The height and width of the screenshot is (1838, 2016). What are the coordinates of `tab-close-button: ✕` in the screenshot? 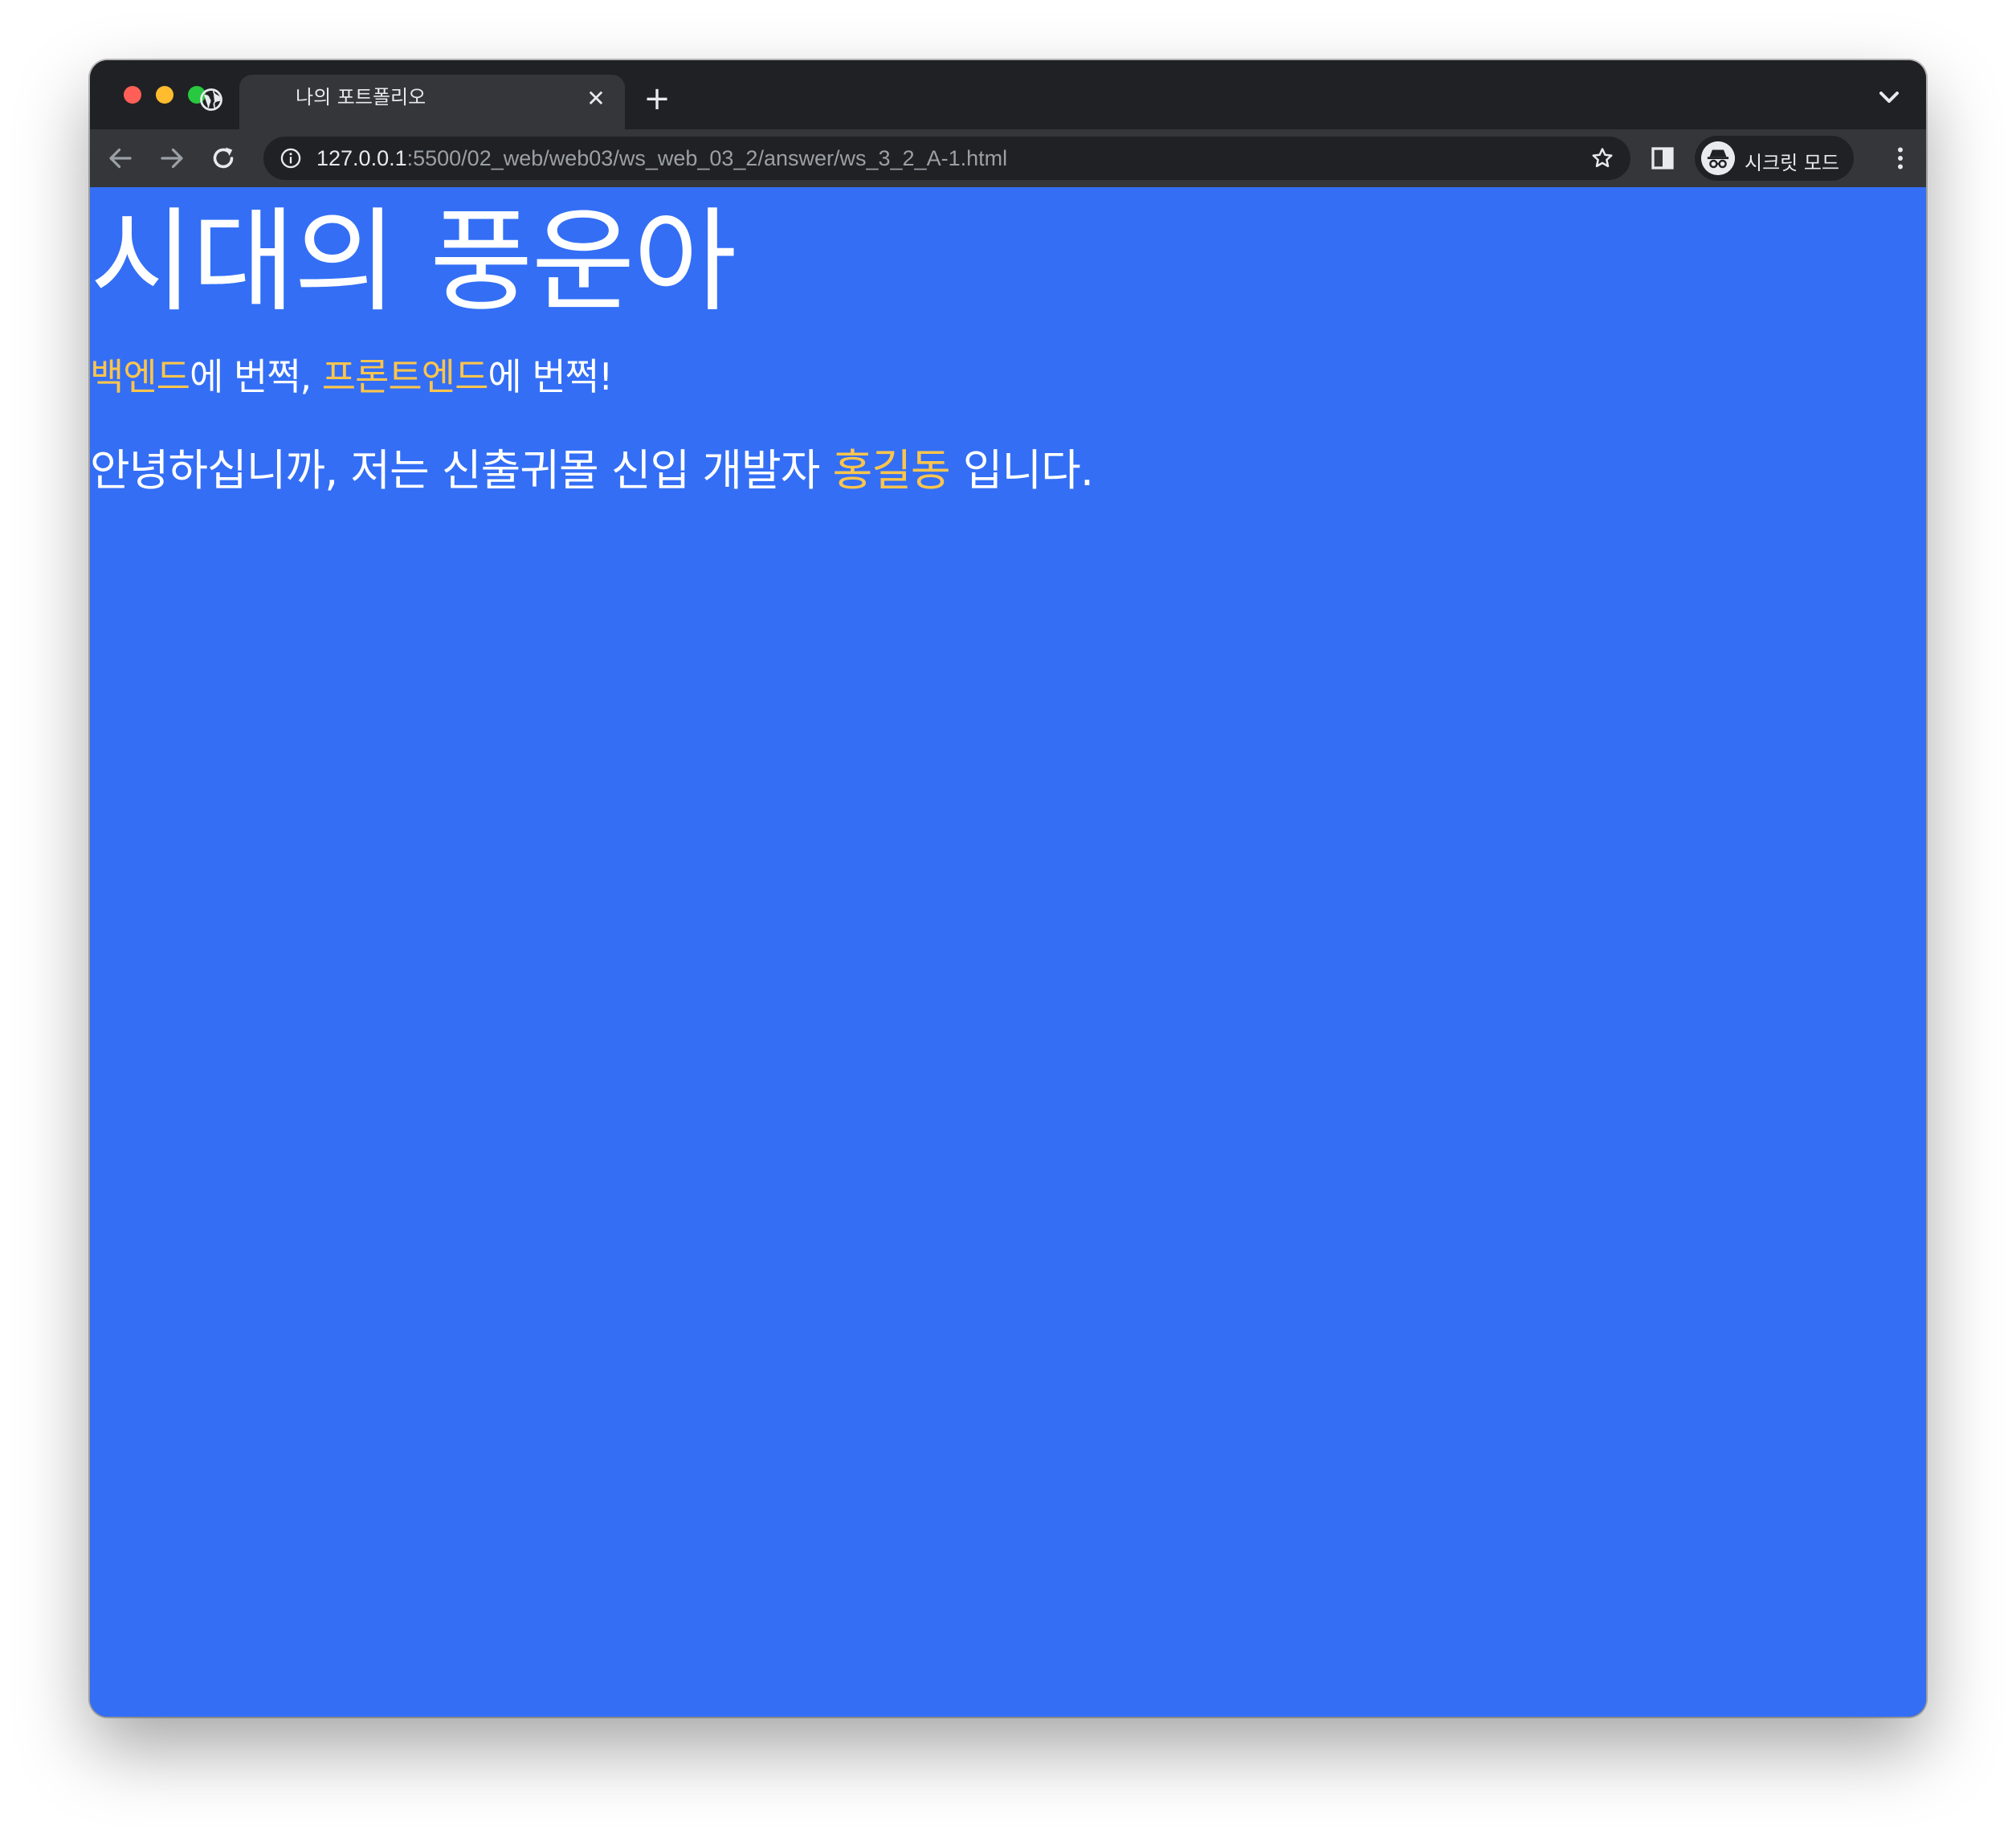 It's located at (596, 98).